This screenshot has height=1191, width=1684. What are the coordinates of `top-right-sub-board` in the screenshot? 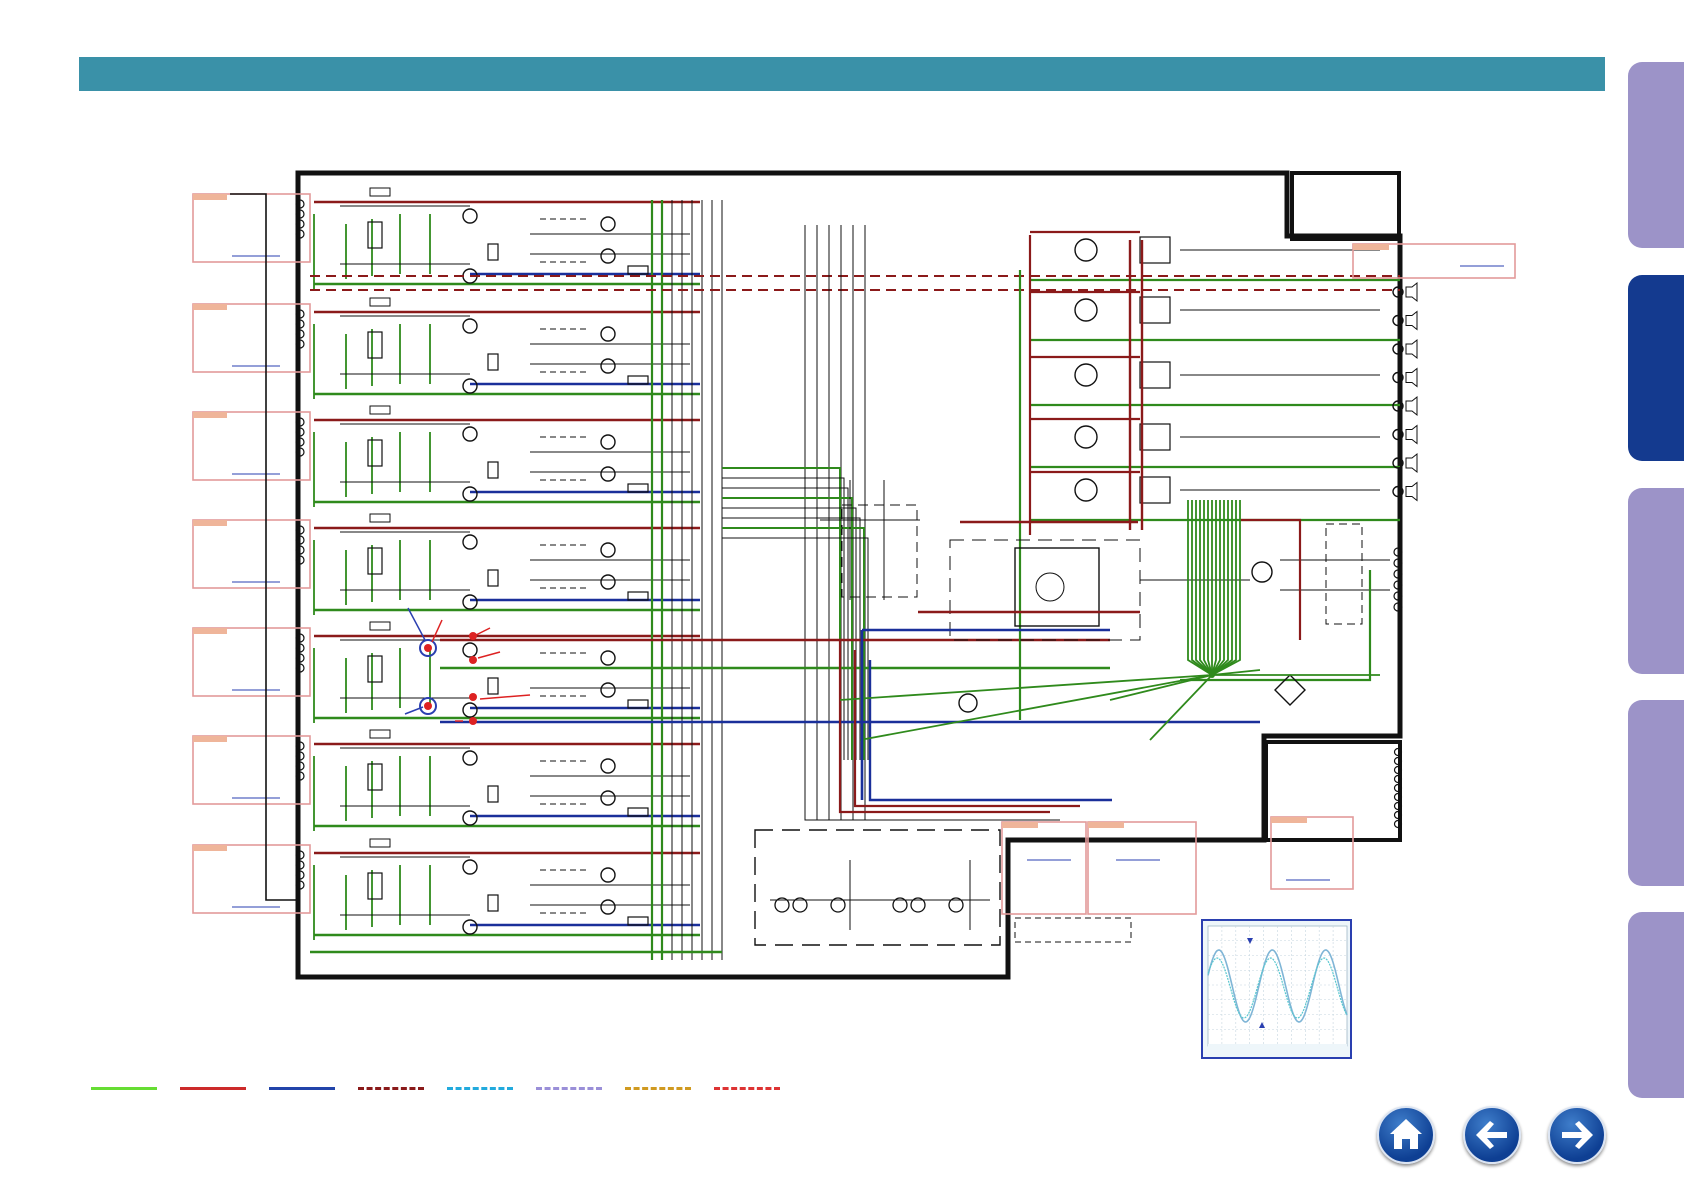 It's located at (1345, 206).